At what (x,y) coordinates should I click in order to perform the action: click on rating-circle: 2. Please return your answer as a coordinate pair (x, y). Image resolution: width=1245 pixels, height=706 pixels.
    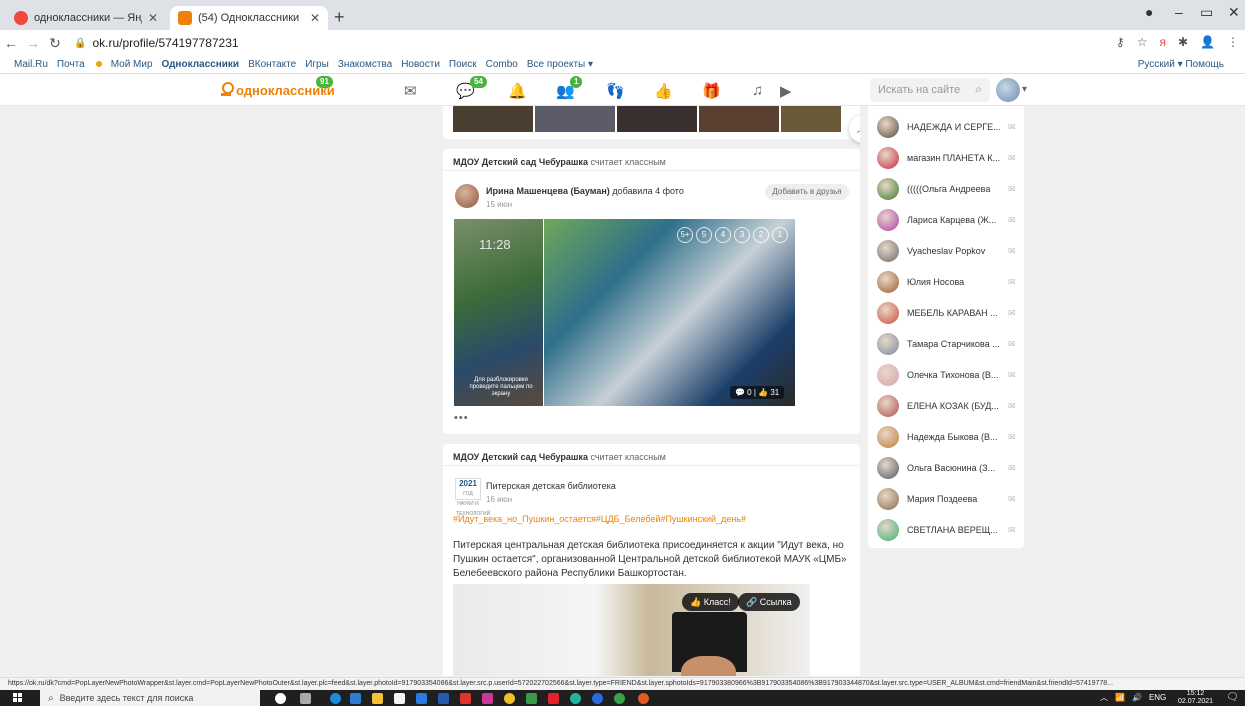
    Looking at the image, I should click on (761, 235).